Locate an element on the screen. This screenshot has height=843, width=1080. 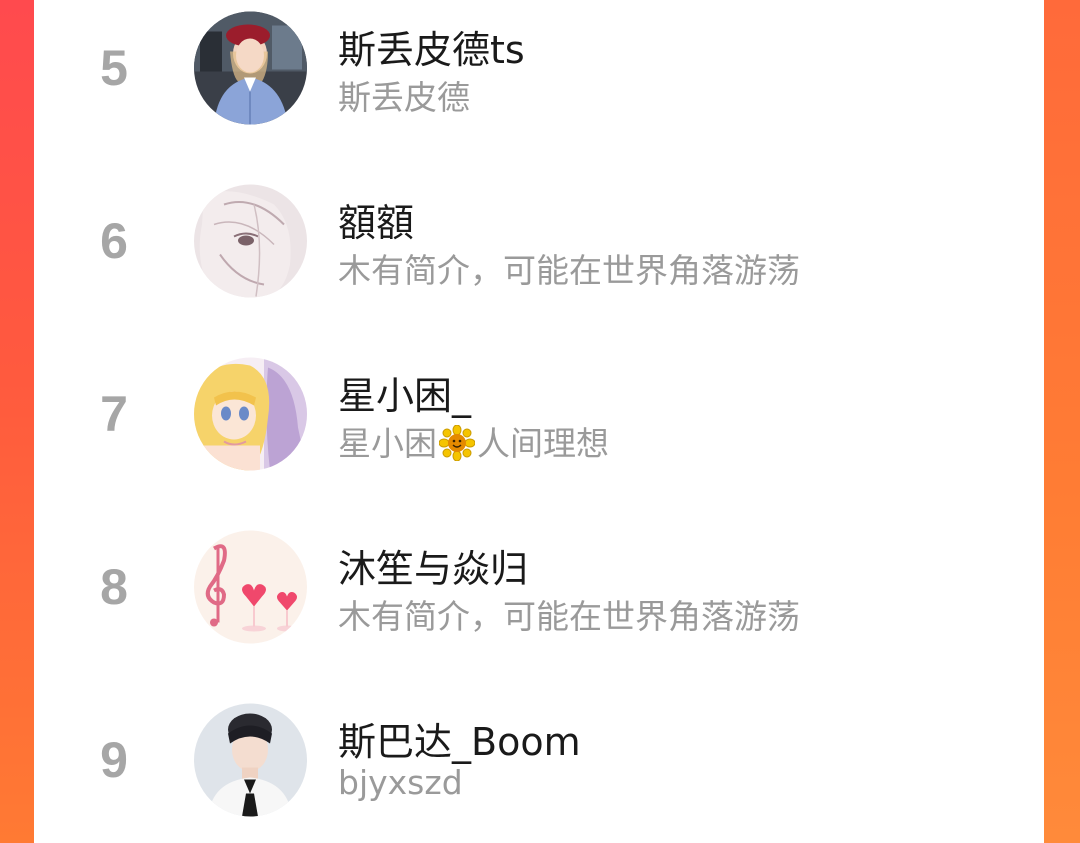
music-note-hearts-icon is located at coordinates (250, 587).